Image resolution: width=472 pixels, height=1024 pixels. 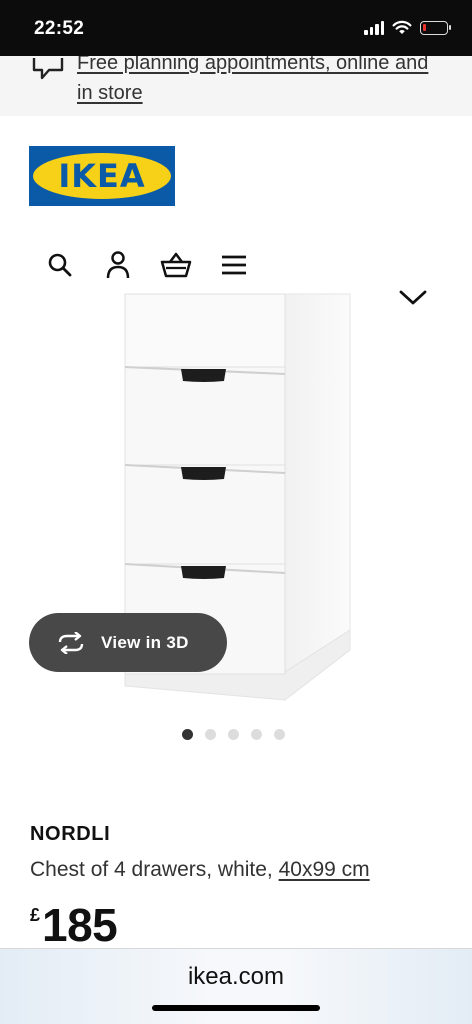 I want to click on chat-bubble-icon, so click(x=48, y=69).